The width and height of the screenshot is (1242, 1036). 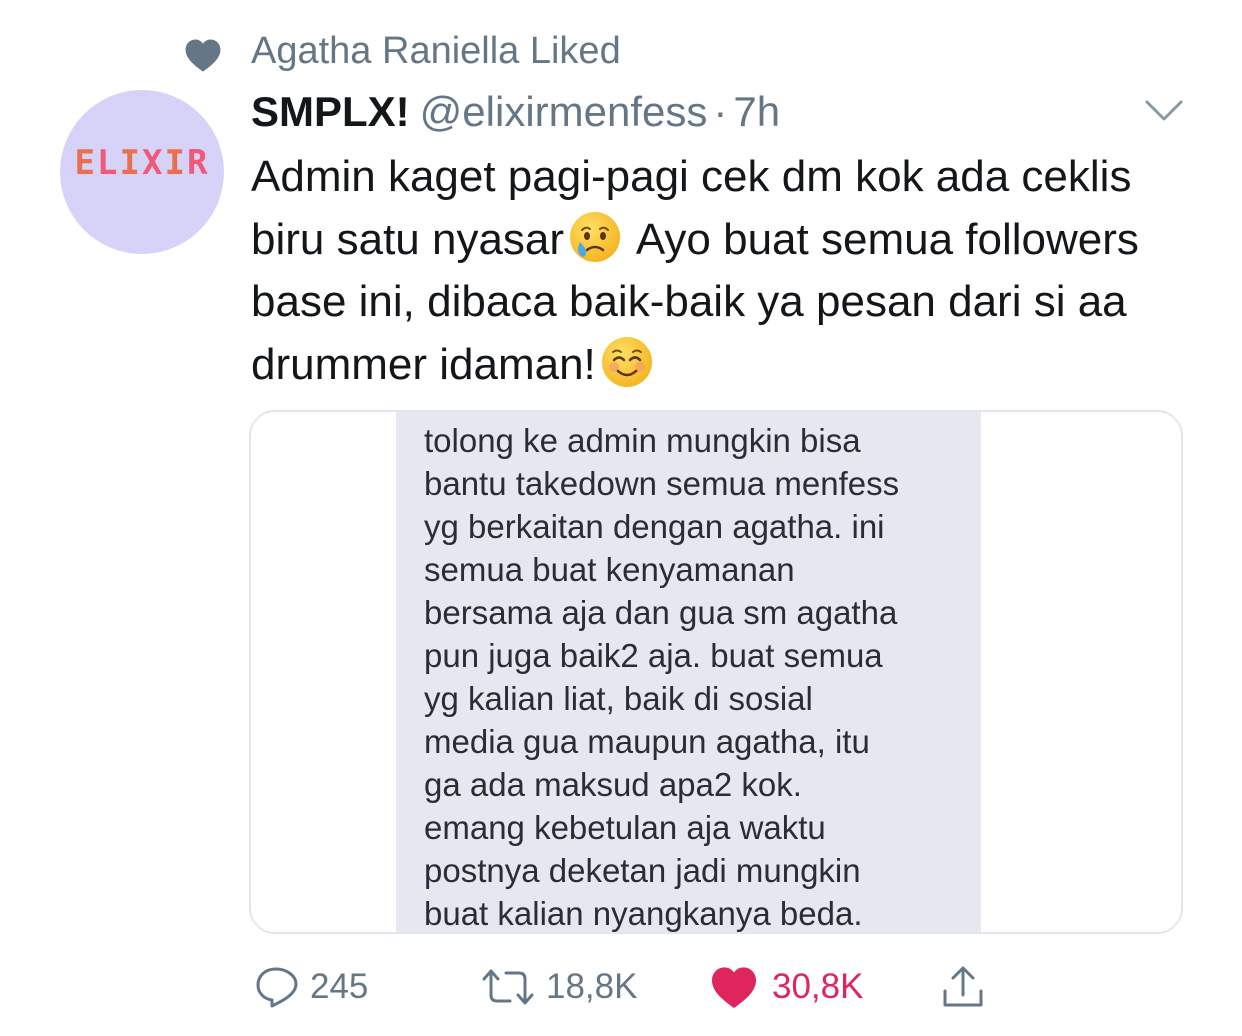 I want to click on share-button, so click(x=963, y=987).